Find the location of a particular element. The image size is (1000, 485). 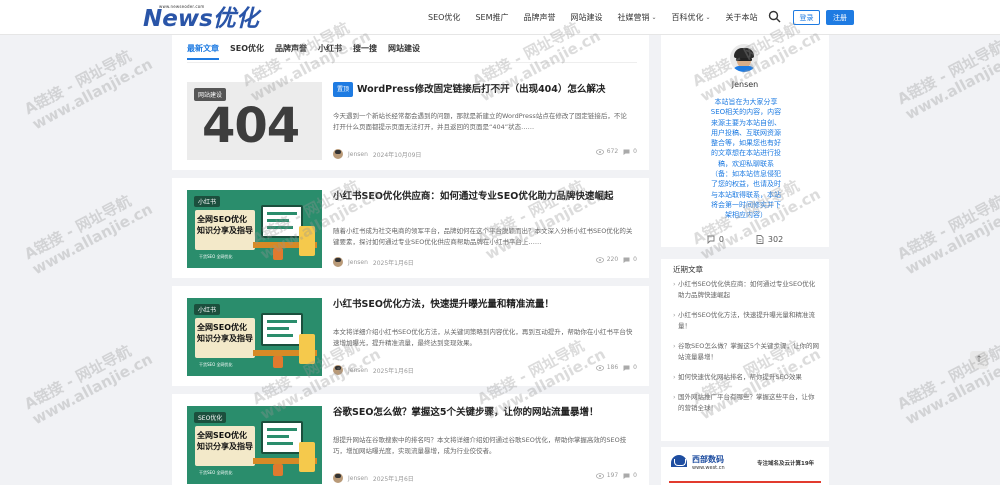

ad-brand: 西部数码 is located at coordinates (708, 459).